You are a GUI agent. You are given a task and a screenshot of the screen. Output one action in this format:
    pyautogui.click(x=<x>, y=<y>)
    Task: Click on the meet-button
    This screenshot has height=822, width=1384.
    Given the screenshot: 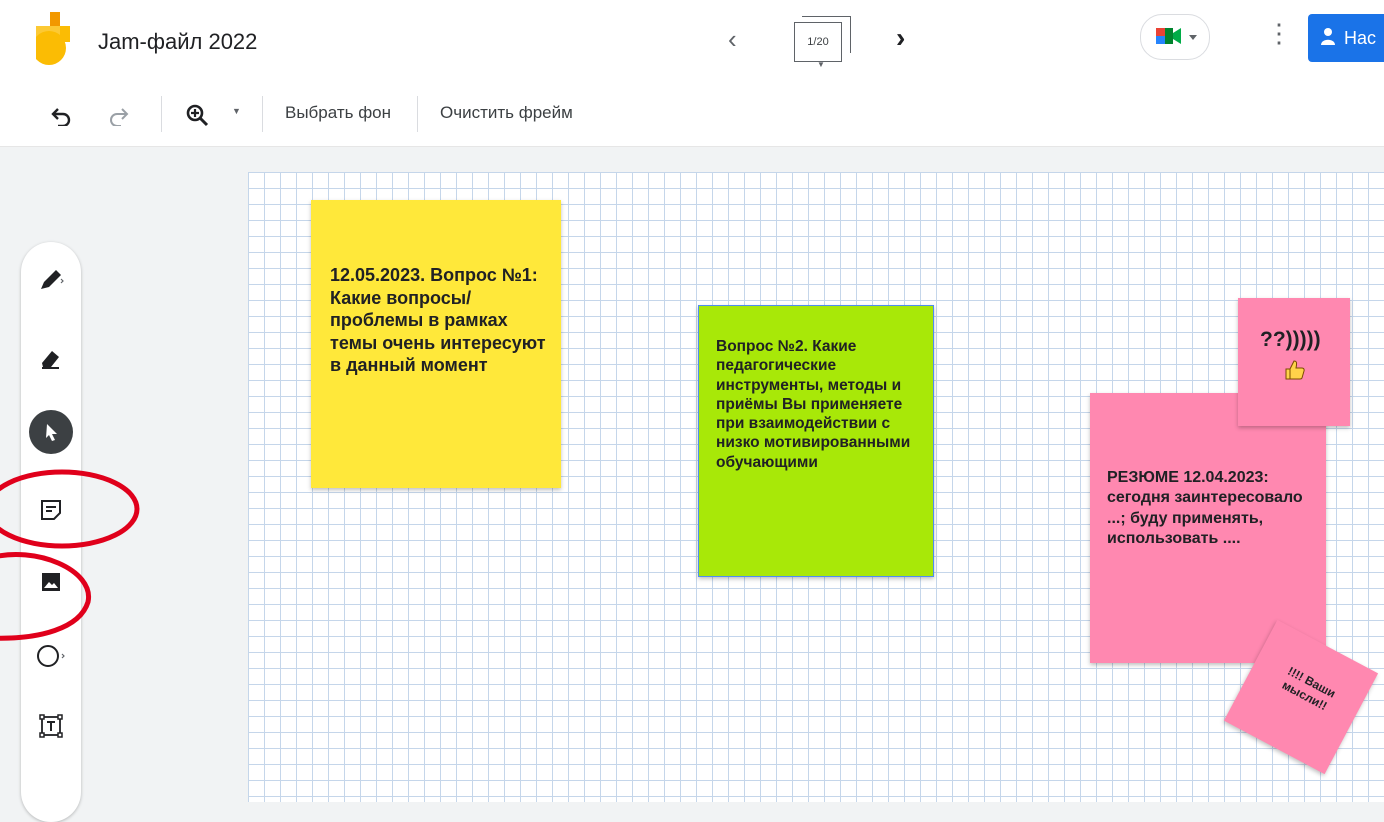 What is the action you would take?
    pyautogui.click(x=1175, y=37)
    